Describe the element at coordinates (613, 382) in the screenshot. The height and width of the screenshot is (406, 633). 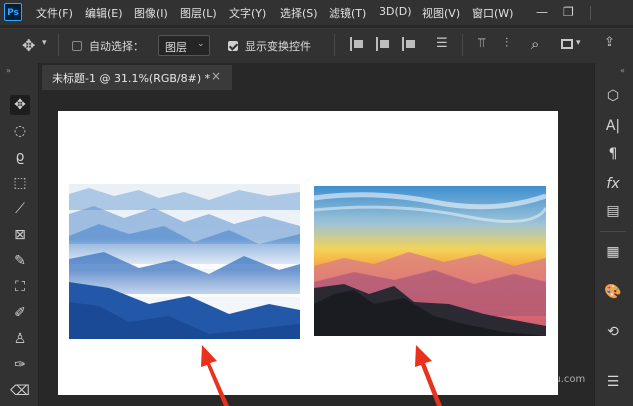
I see `layers-panel-icon: ☰` at that location.